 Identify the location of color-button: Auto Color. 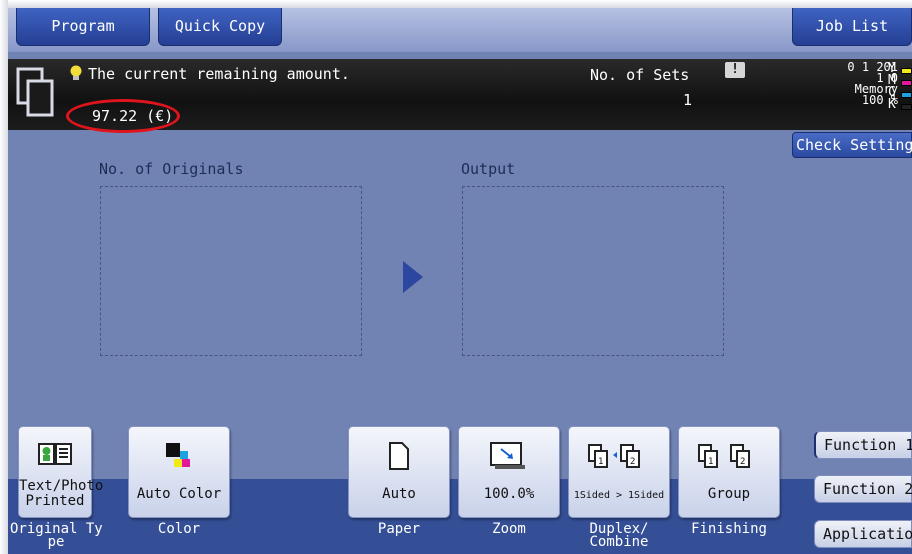
(179, 472).